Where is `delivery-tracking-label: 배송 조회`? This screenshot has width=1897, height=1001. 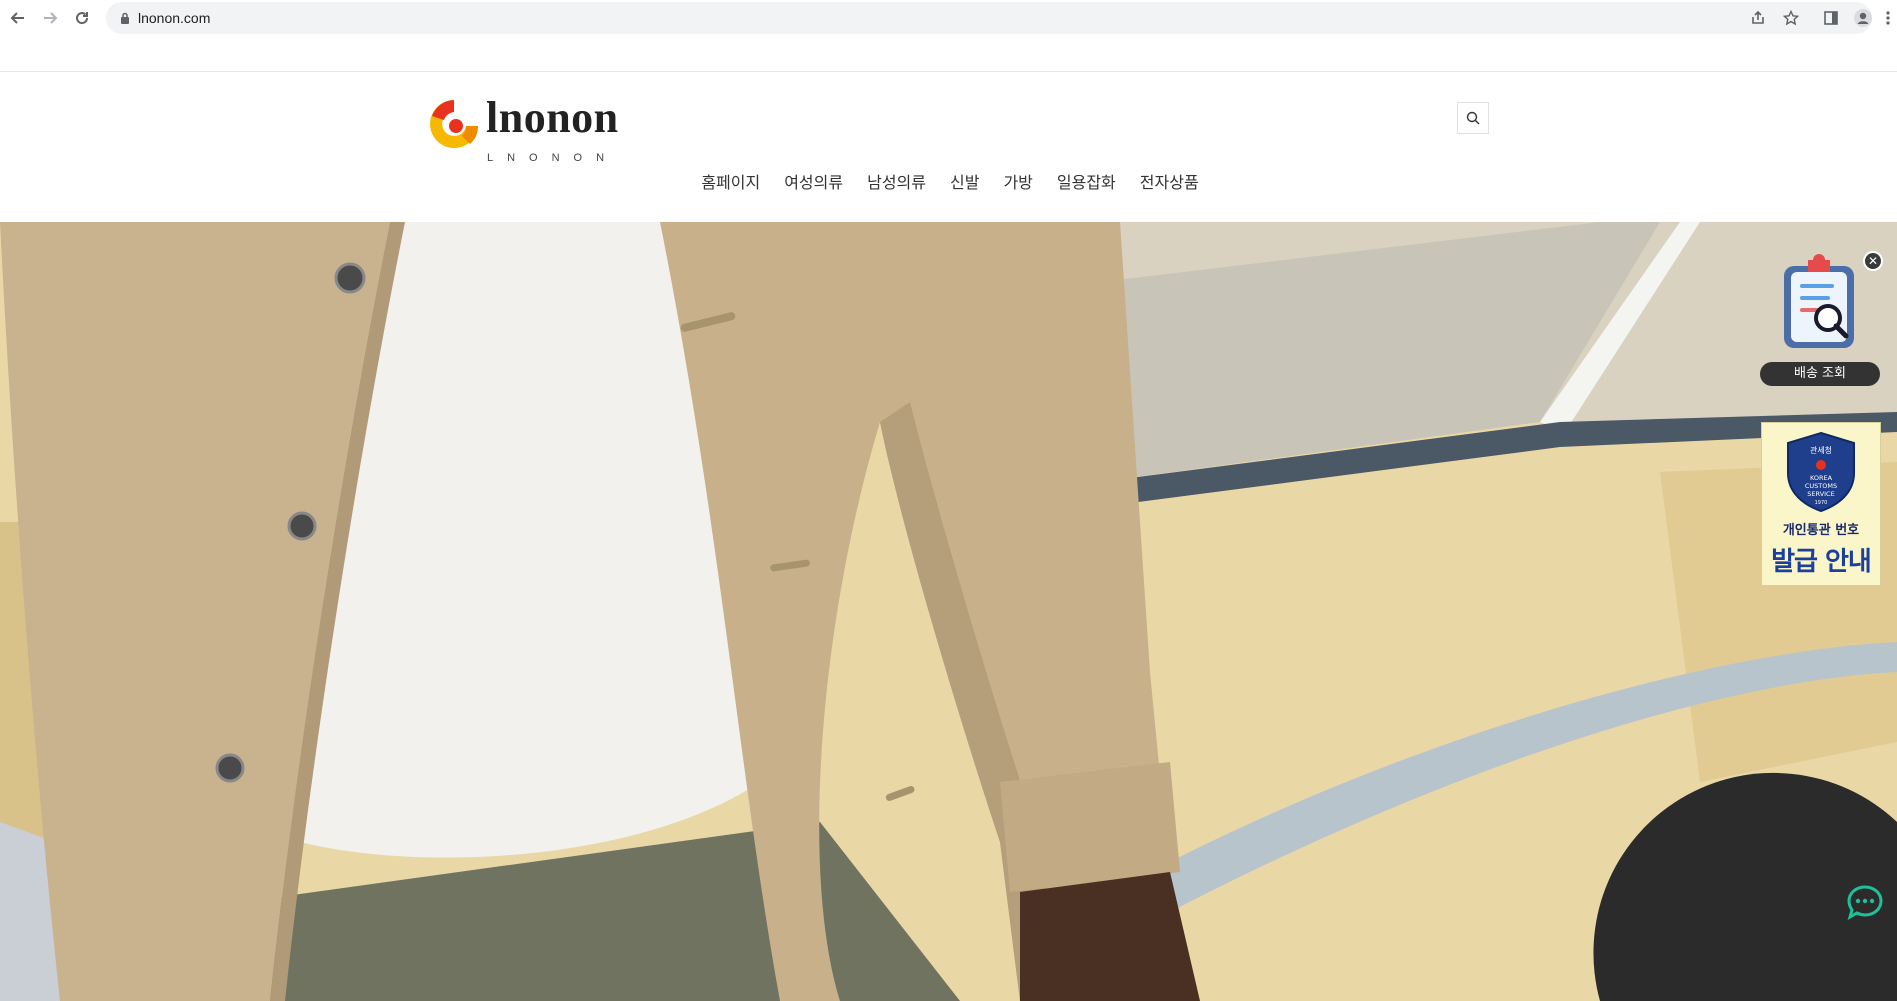
delivery-tracking-label: 배송 조회 is located at coordinates (1820, 374).